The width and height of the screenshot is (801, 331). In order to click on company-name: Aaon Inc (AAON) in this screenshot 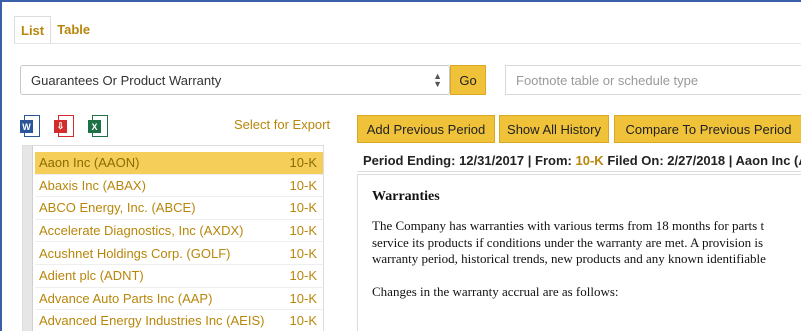, I will do `click(89, 163)`.